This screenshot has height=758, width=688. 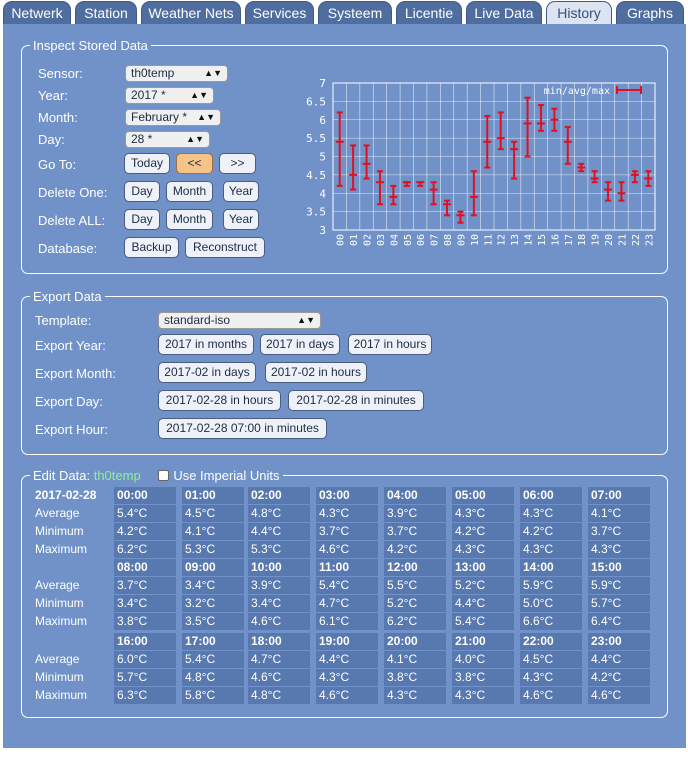 What do you see at coordinates (619, 621) in the screenshot?
I see `value-cell: 6.4°C` at bounding box center [619, 621].